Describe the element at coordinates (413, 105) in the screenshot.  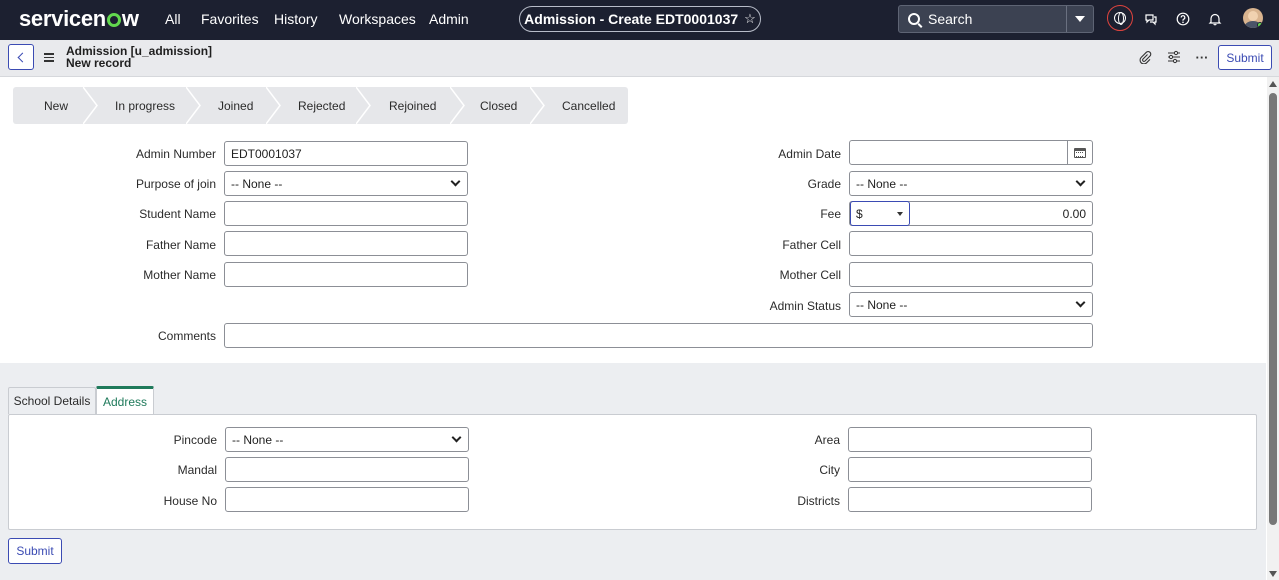
I see `stage-rejoined: Rejoined` at that location.